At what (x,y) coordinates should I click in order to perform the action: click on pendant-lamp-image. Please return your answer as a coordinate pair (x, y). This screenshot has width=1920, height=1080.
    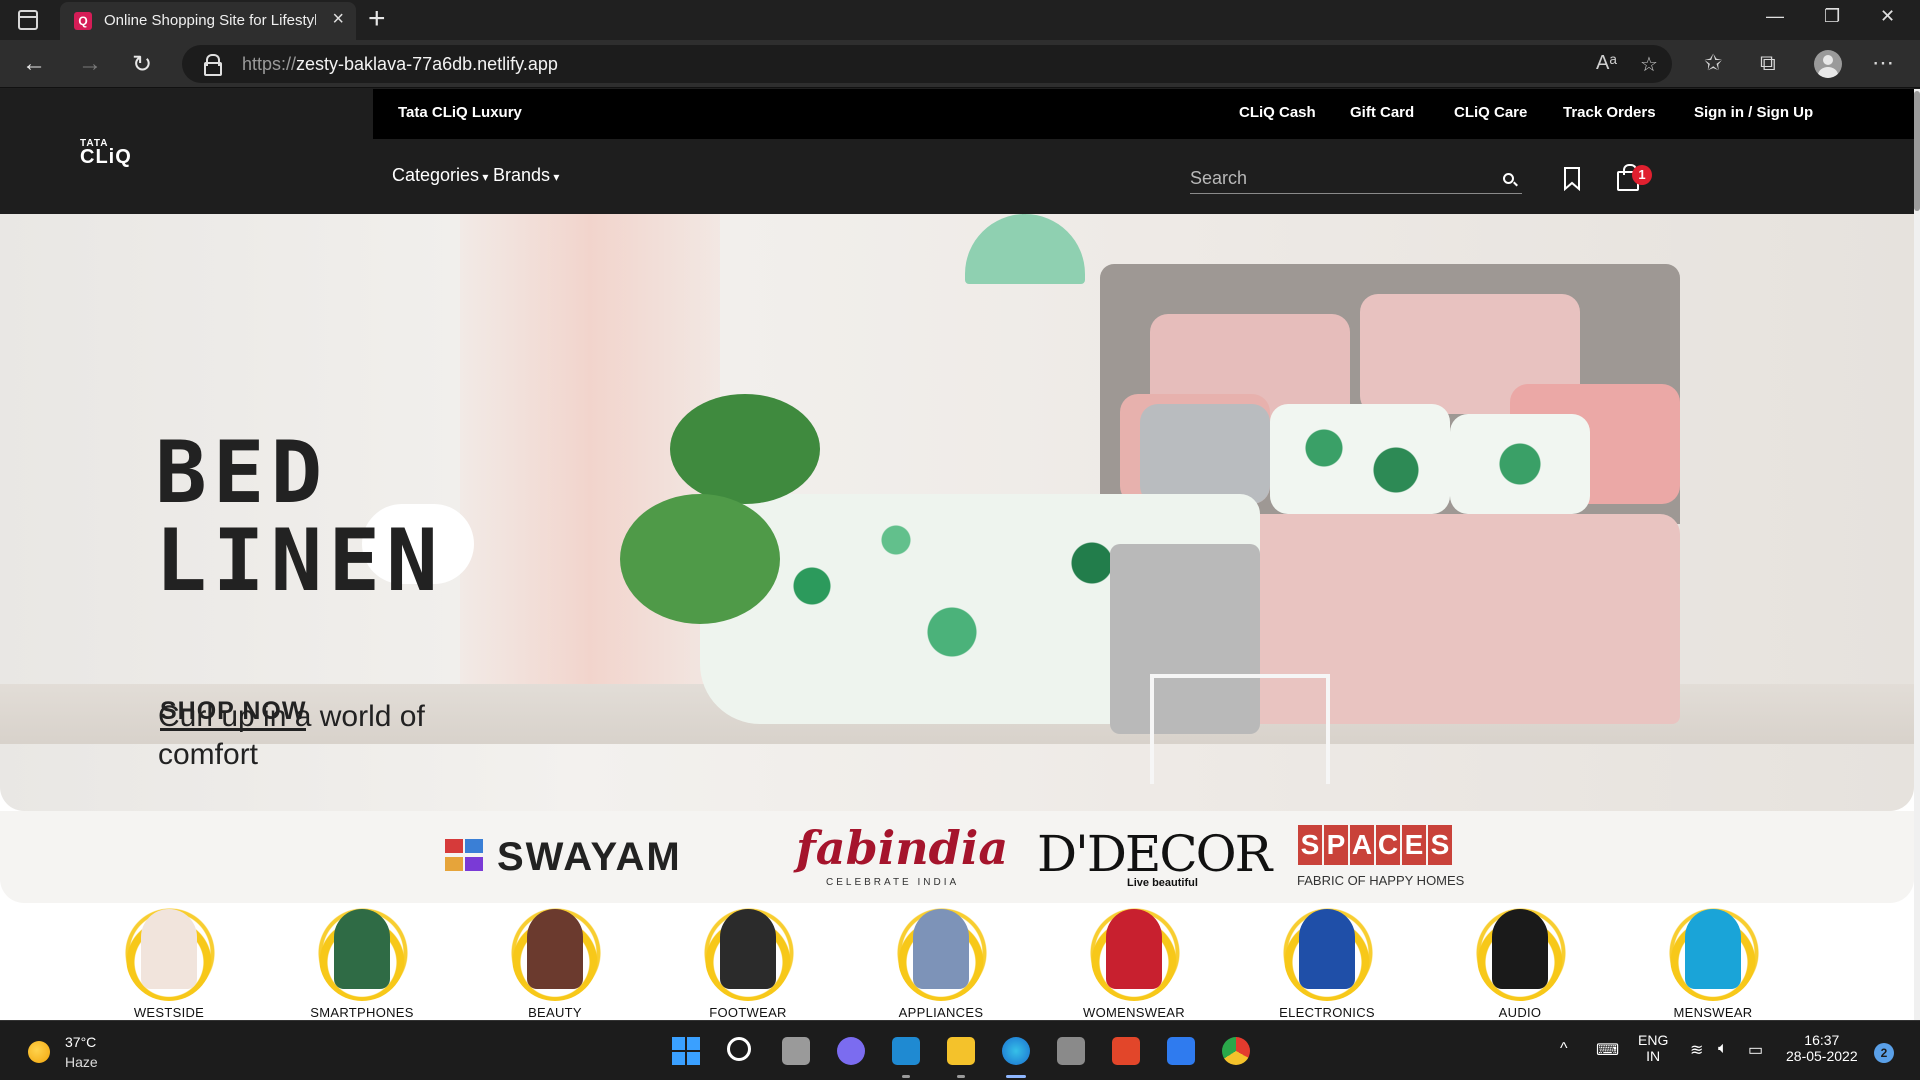
    Looking at the image, I should click on (1025, 249).